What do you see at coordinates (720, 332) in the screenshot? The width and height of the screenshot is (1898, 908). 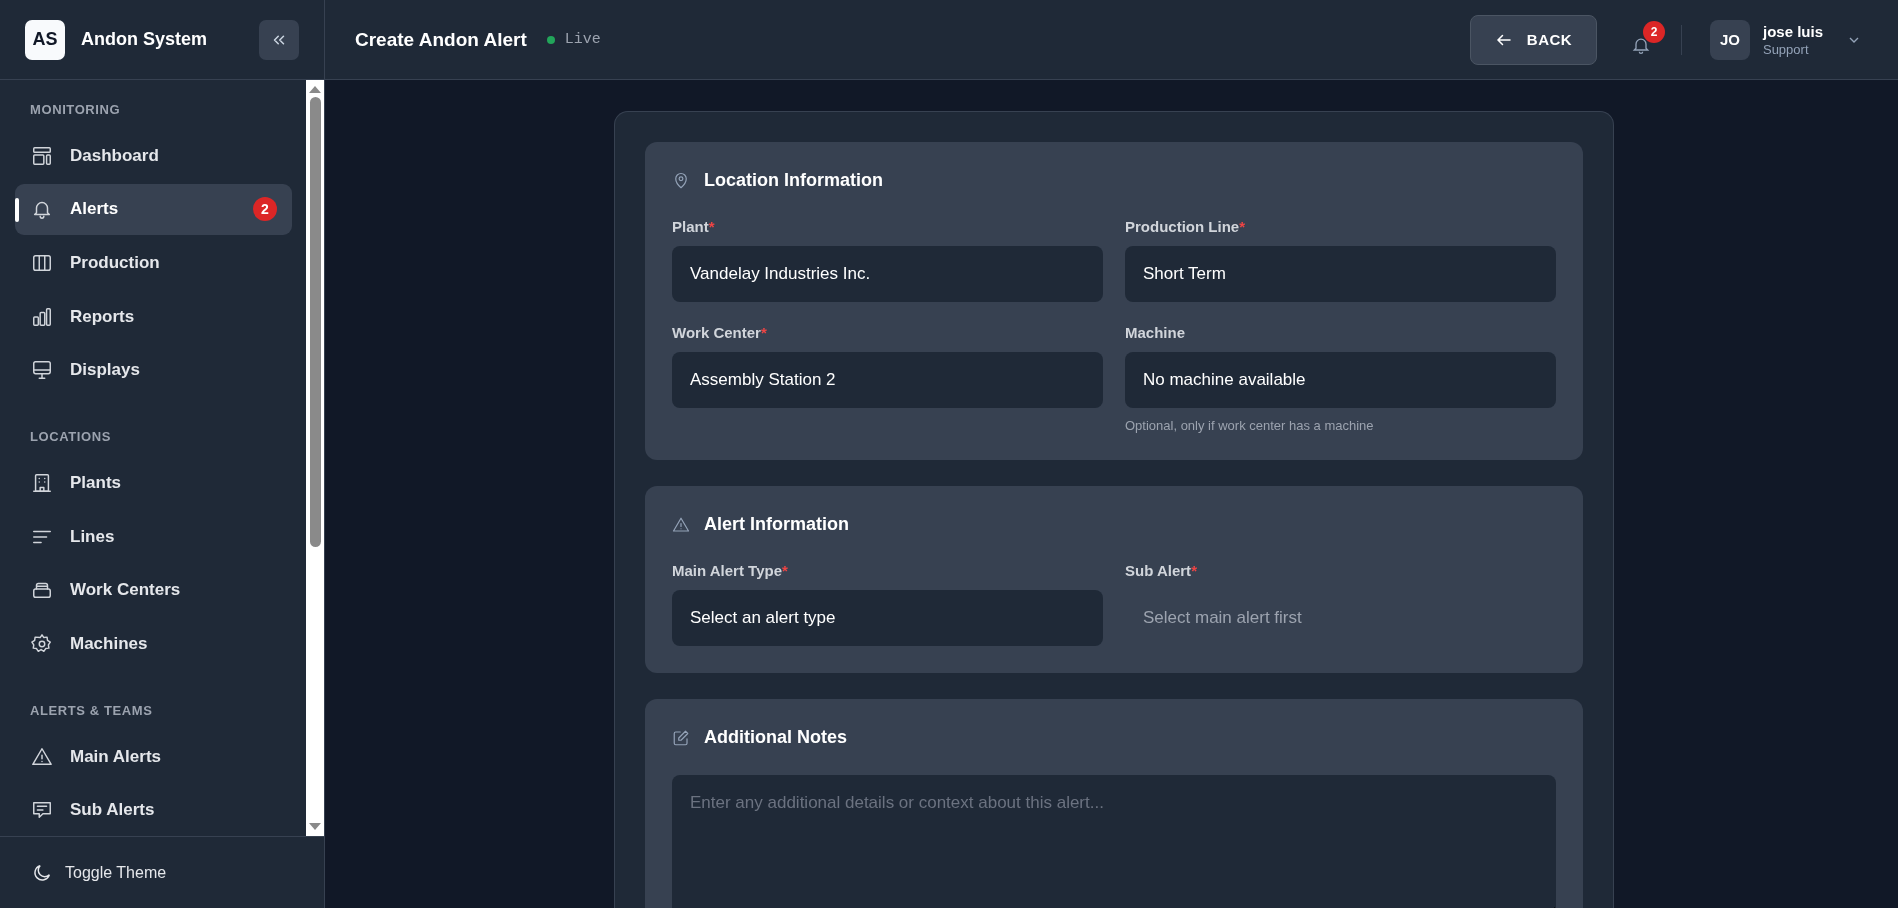 I see `field-label: Work Center*` at bounding box center [720, 332].